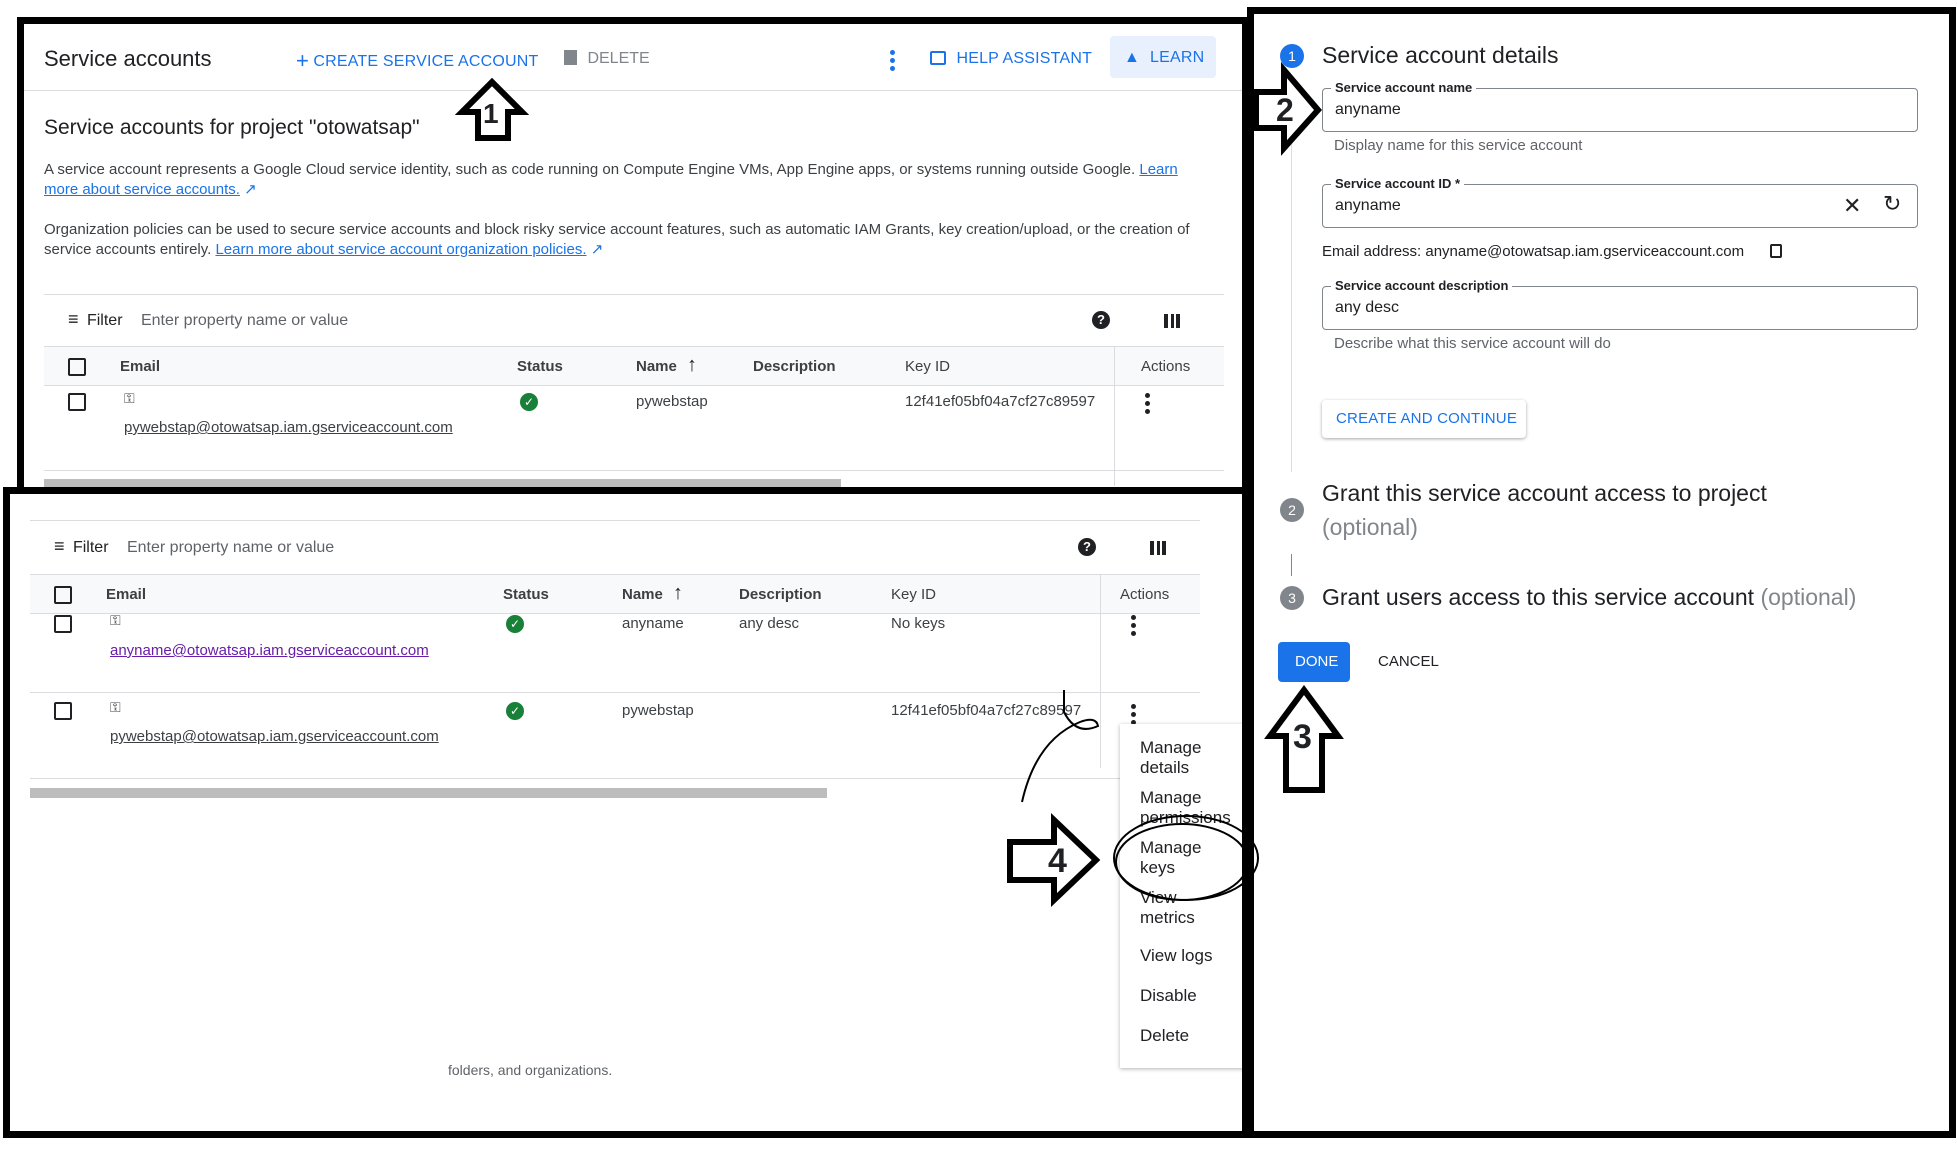  I want to click on row-description: any desc, so click(769, 623).